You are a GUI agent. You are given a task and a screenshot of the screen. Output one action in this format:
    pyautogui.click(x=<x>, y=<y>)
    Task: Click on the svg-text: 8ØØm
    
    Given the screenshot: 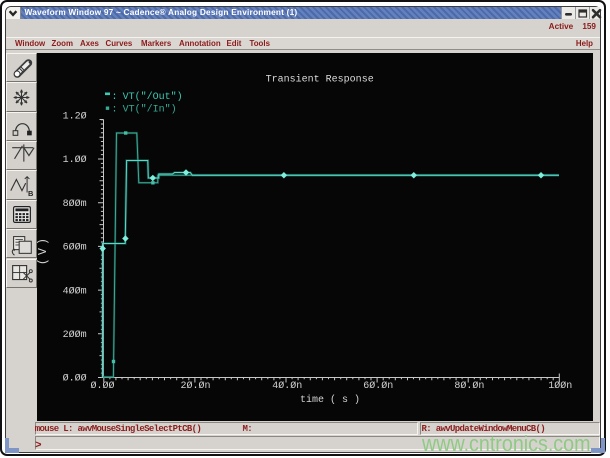 What is the action you would take?
    pyautogui.click(x=75, y=203)
    